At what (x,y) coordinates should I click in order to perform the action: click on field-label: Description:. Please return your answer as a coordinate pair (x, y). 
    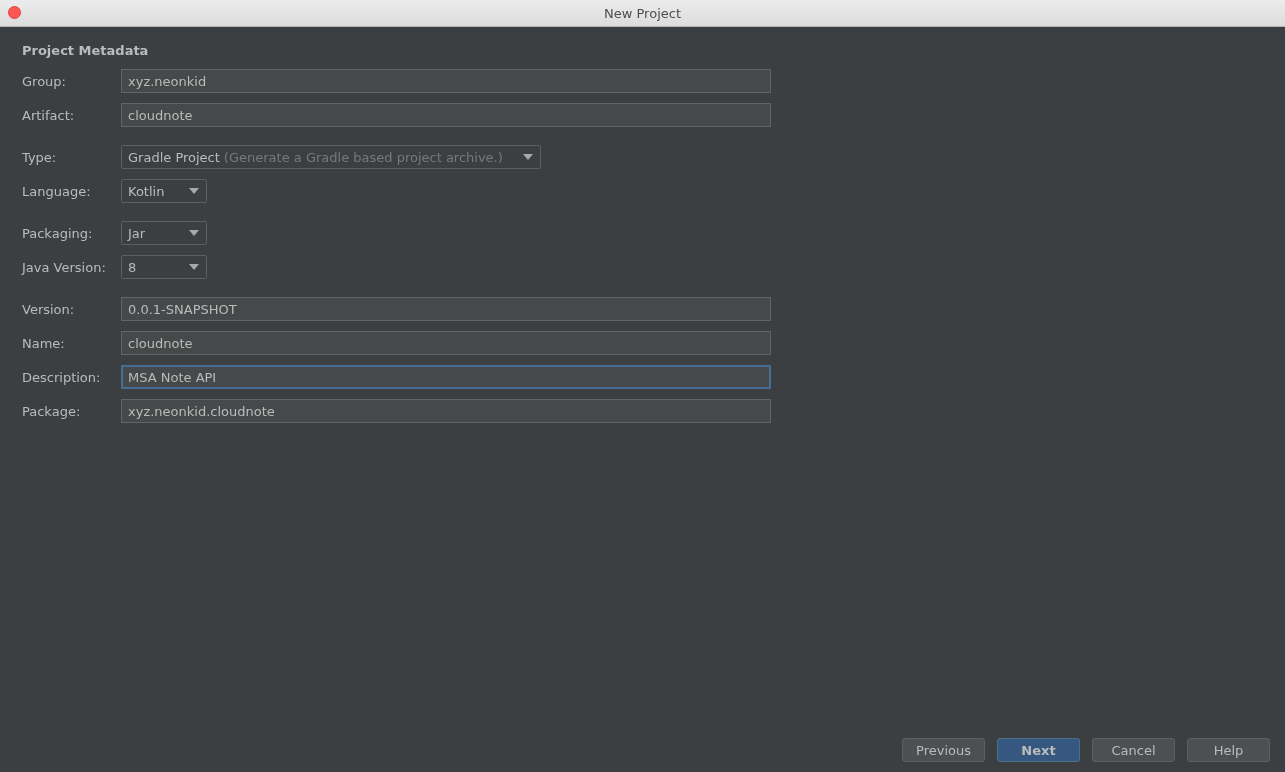
    Looking at the image, I should click on (62, 377).